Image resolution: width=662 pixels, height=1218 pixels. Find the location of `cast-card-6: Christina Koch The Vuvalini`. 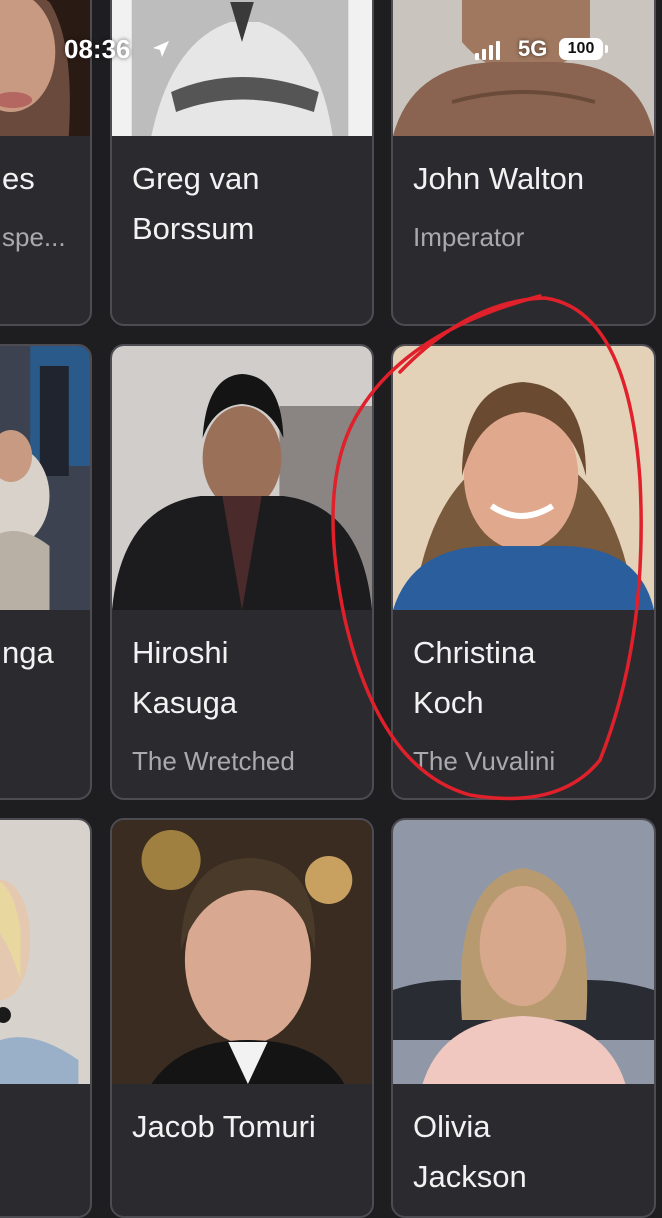

cast-card-6: Christina Koch The Vuvalini is located at coordinates (523, 572).